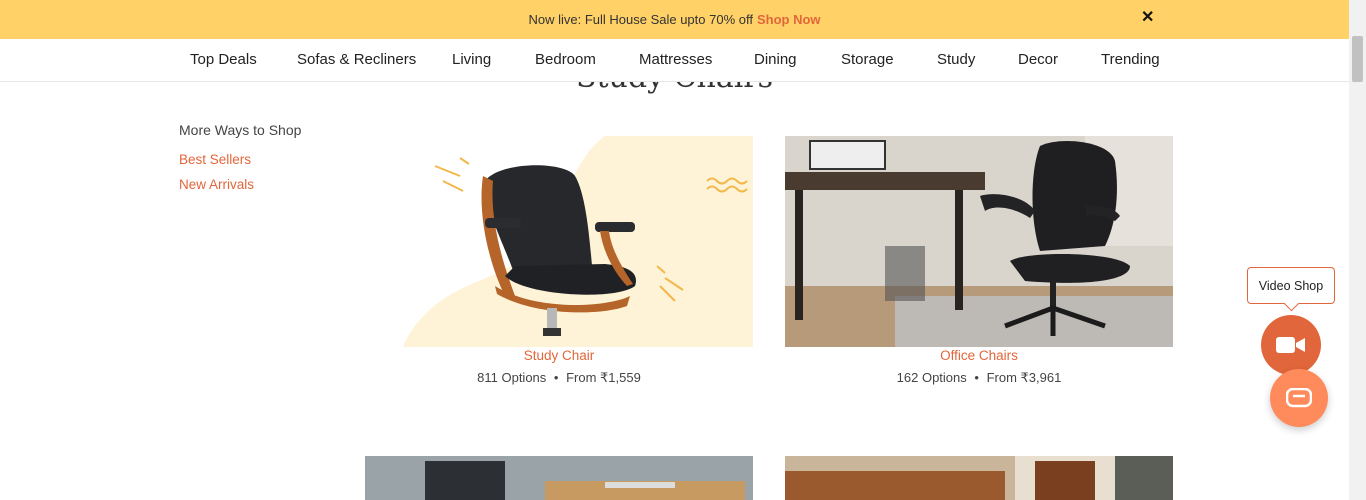 The width and height of the screenshot is (1366, 500). What do you see at coordinates (867, 59) in the screenshot?
I see `nav-item-storage: Storage` at bounding box center [867, 59].